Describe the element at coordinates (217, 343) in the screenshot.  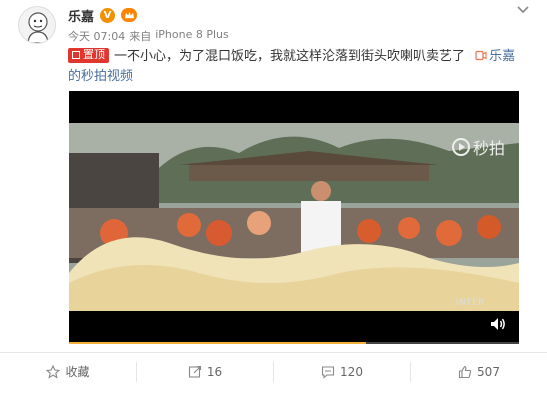
I see `video-progress-fill` at that location.